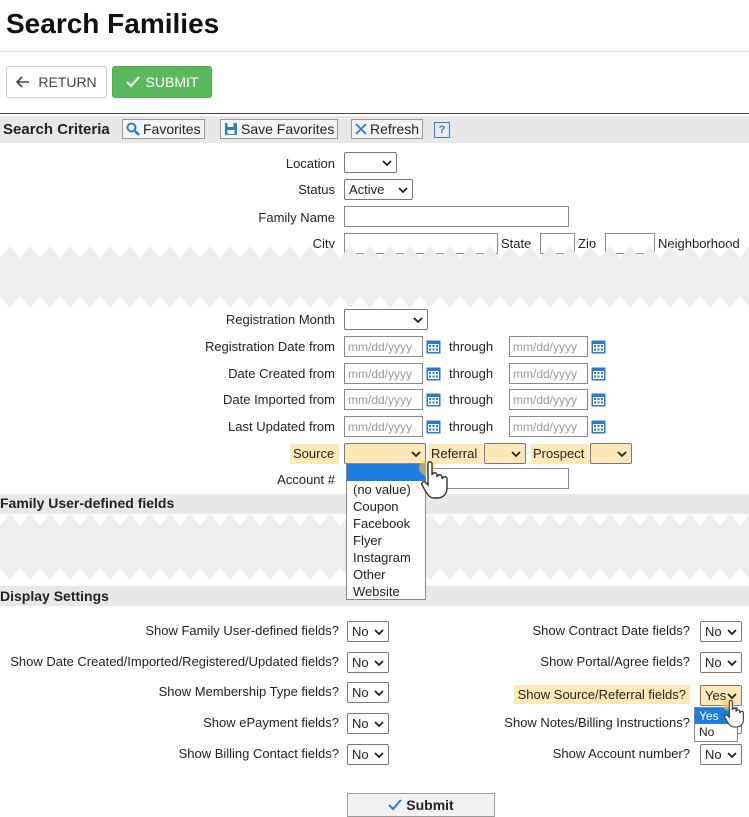 The height and width of the screenshot is (817, 749). Describe the element at coordinates (386, 523) in the screenshot. I see `dropdown-item: Facebook` at that location.